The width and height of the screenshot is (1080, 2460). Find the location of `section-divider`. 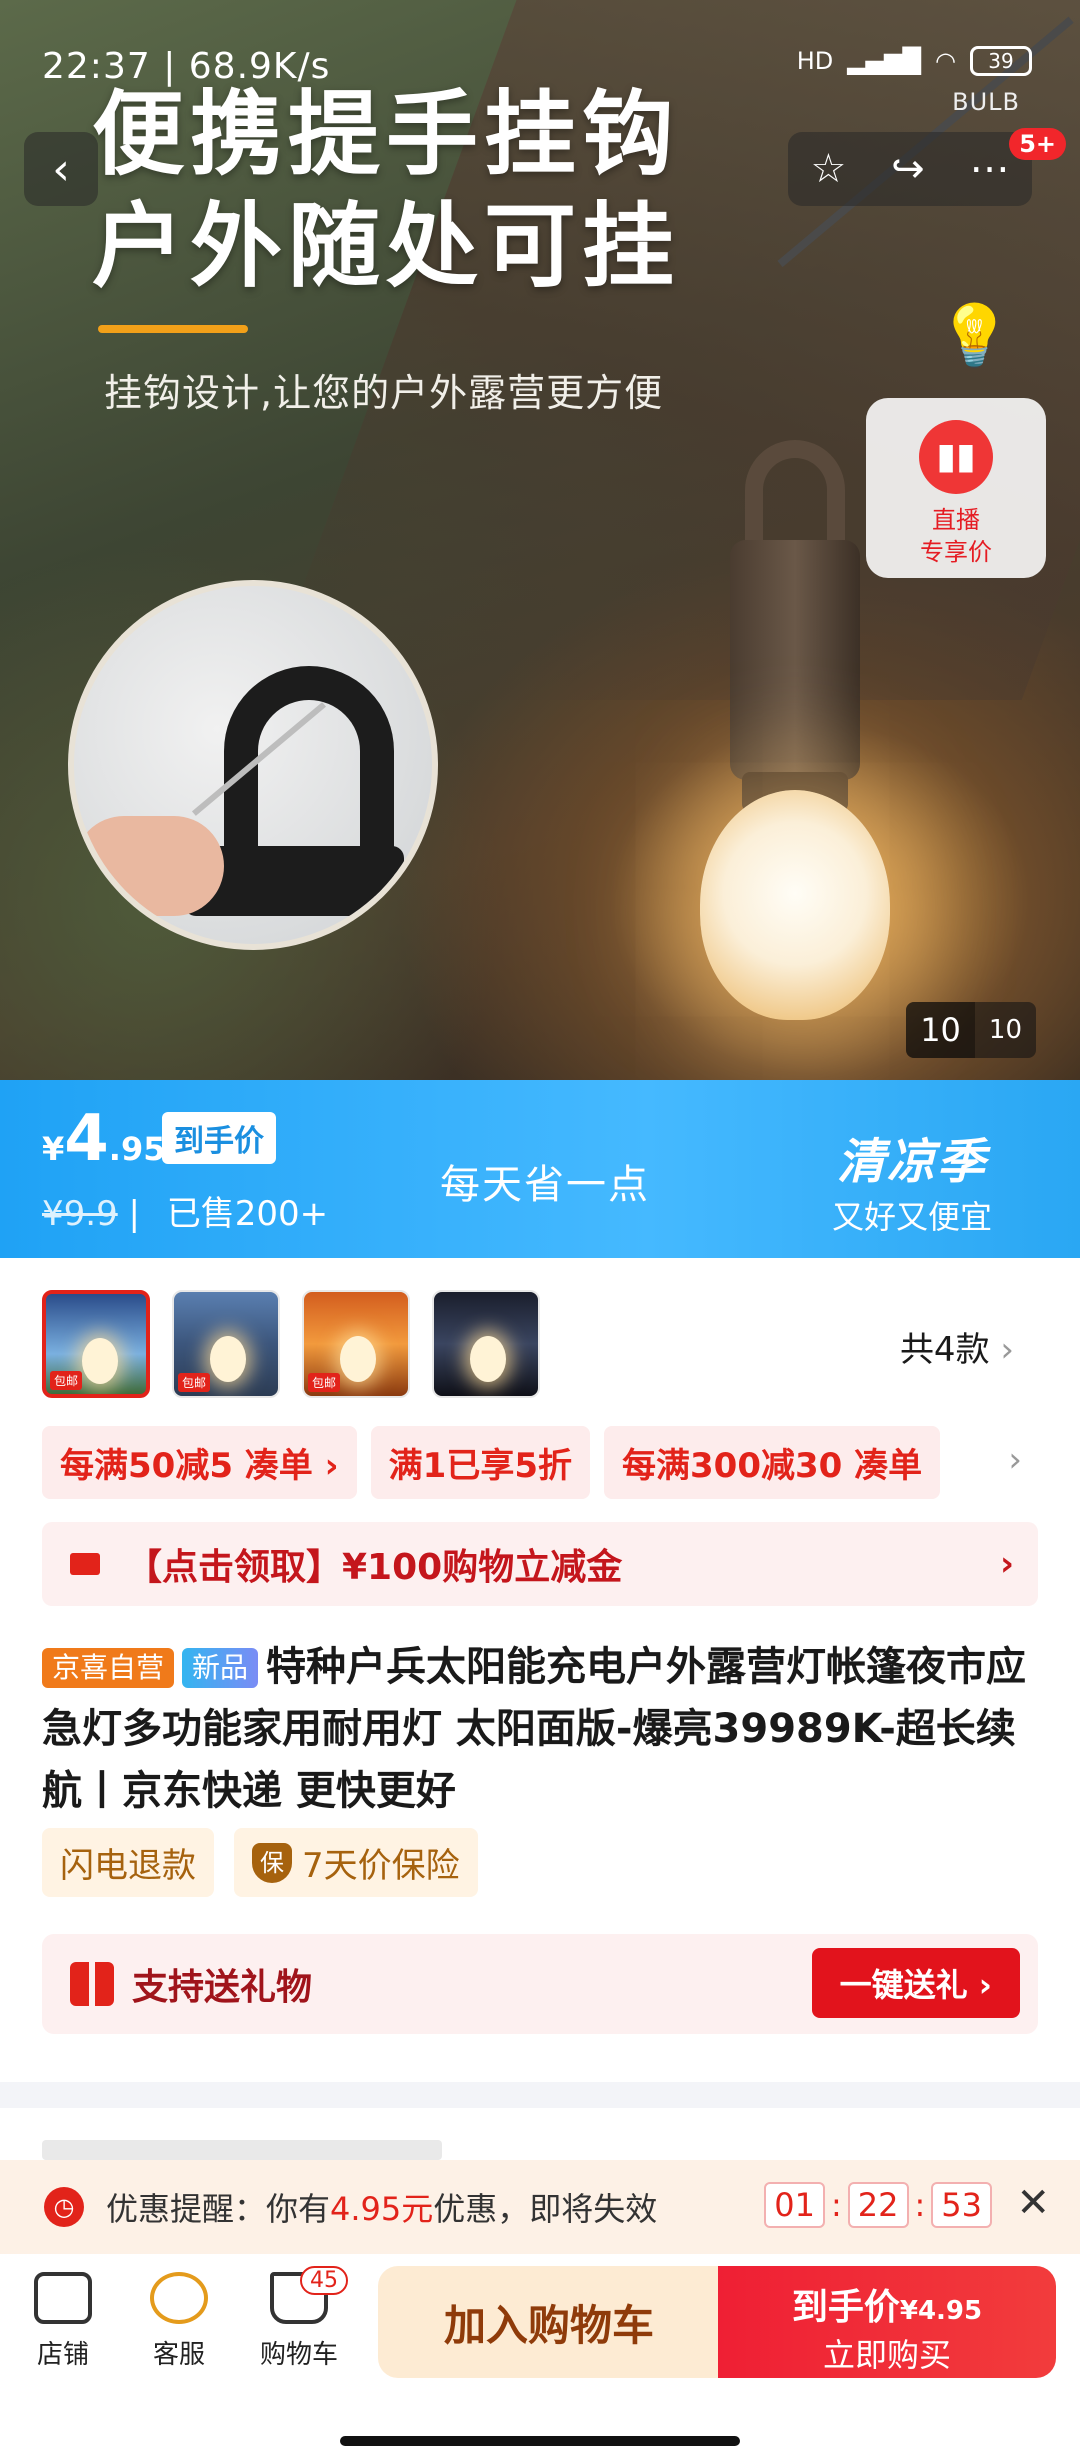

section-divider is located at coordinates (540, 2095).